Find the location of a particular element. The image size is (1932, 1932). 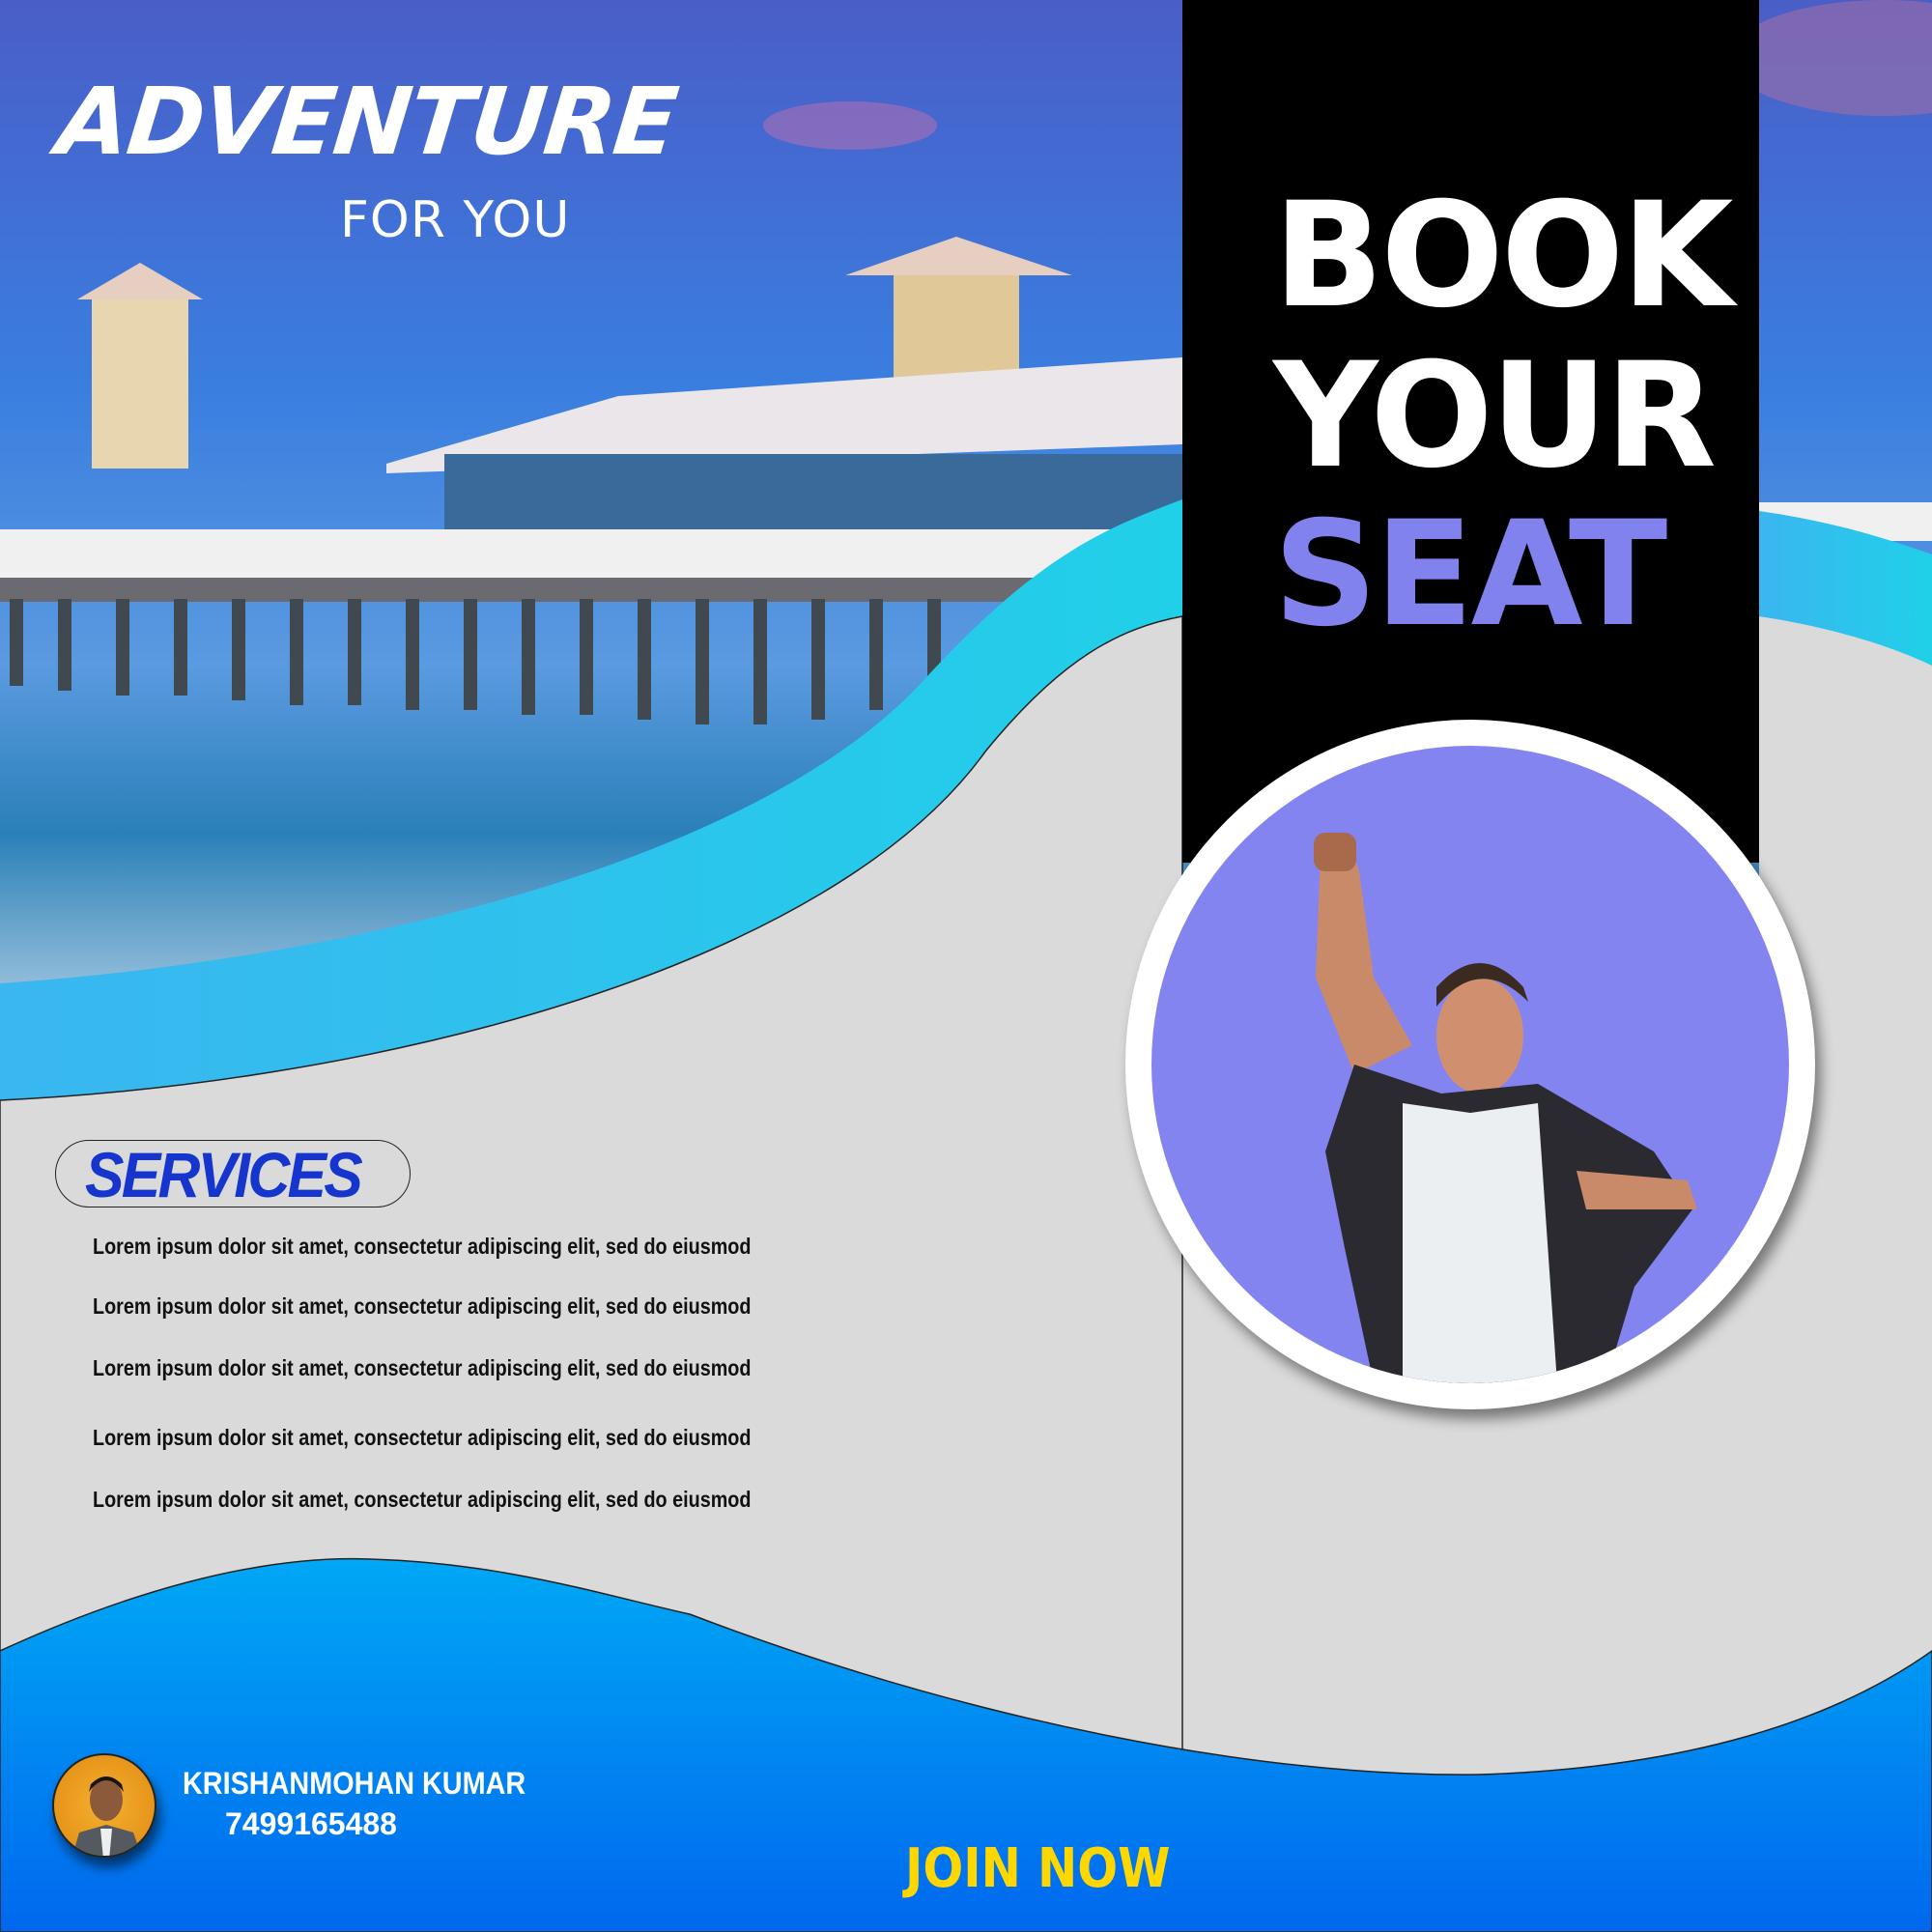

join-now-button: JOIN NOW is located at coordinates (1037, 1868).